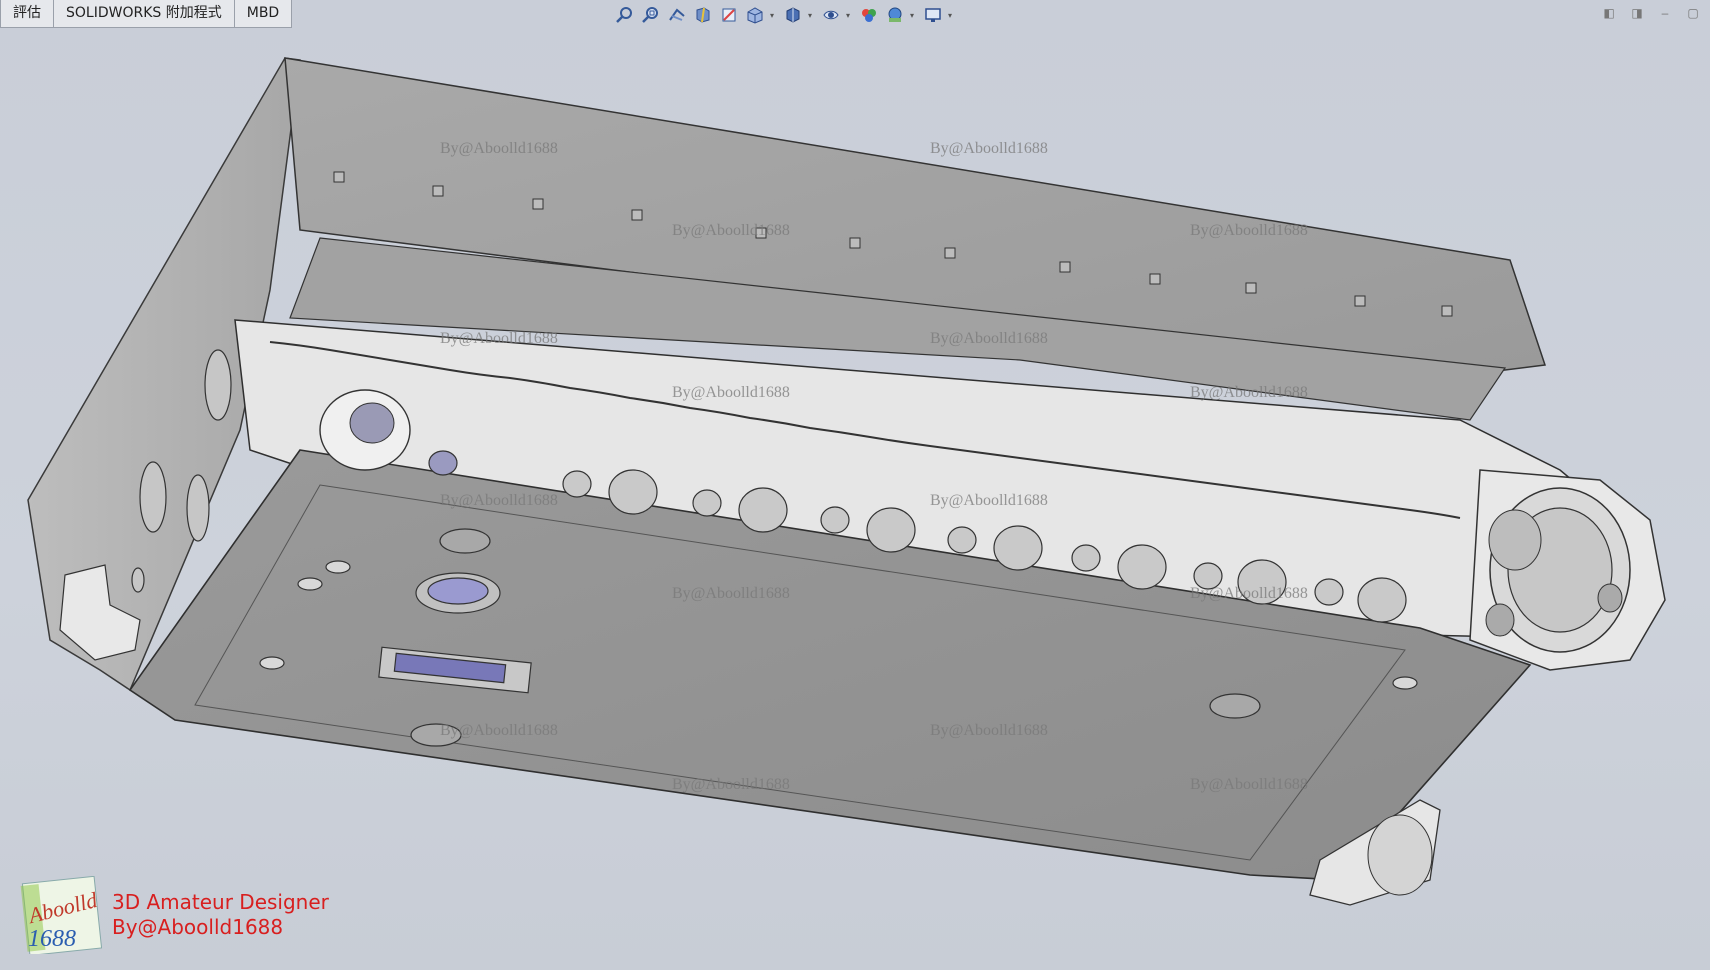 The width and height of the screenshot is (1710, 970). I want to click on svg-text: 1688, so click(52, 939).